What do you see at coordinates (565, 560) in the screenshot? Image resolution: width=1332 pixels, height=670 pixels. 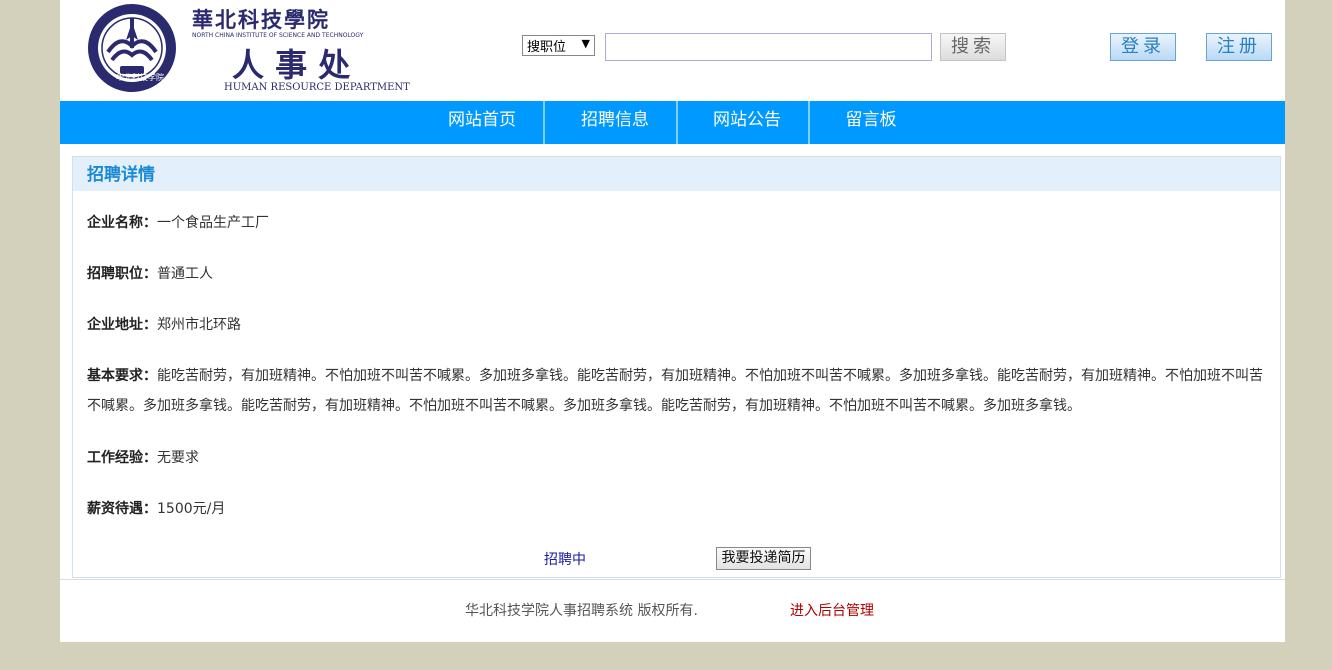 I see `job-status: 招聘中` at bounding box center [565, 560].